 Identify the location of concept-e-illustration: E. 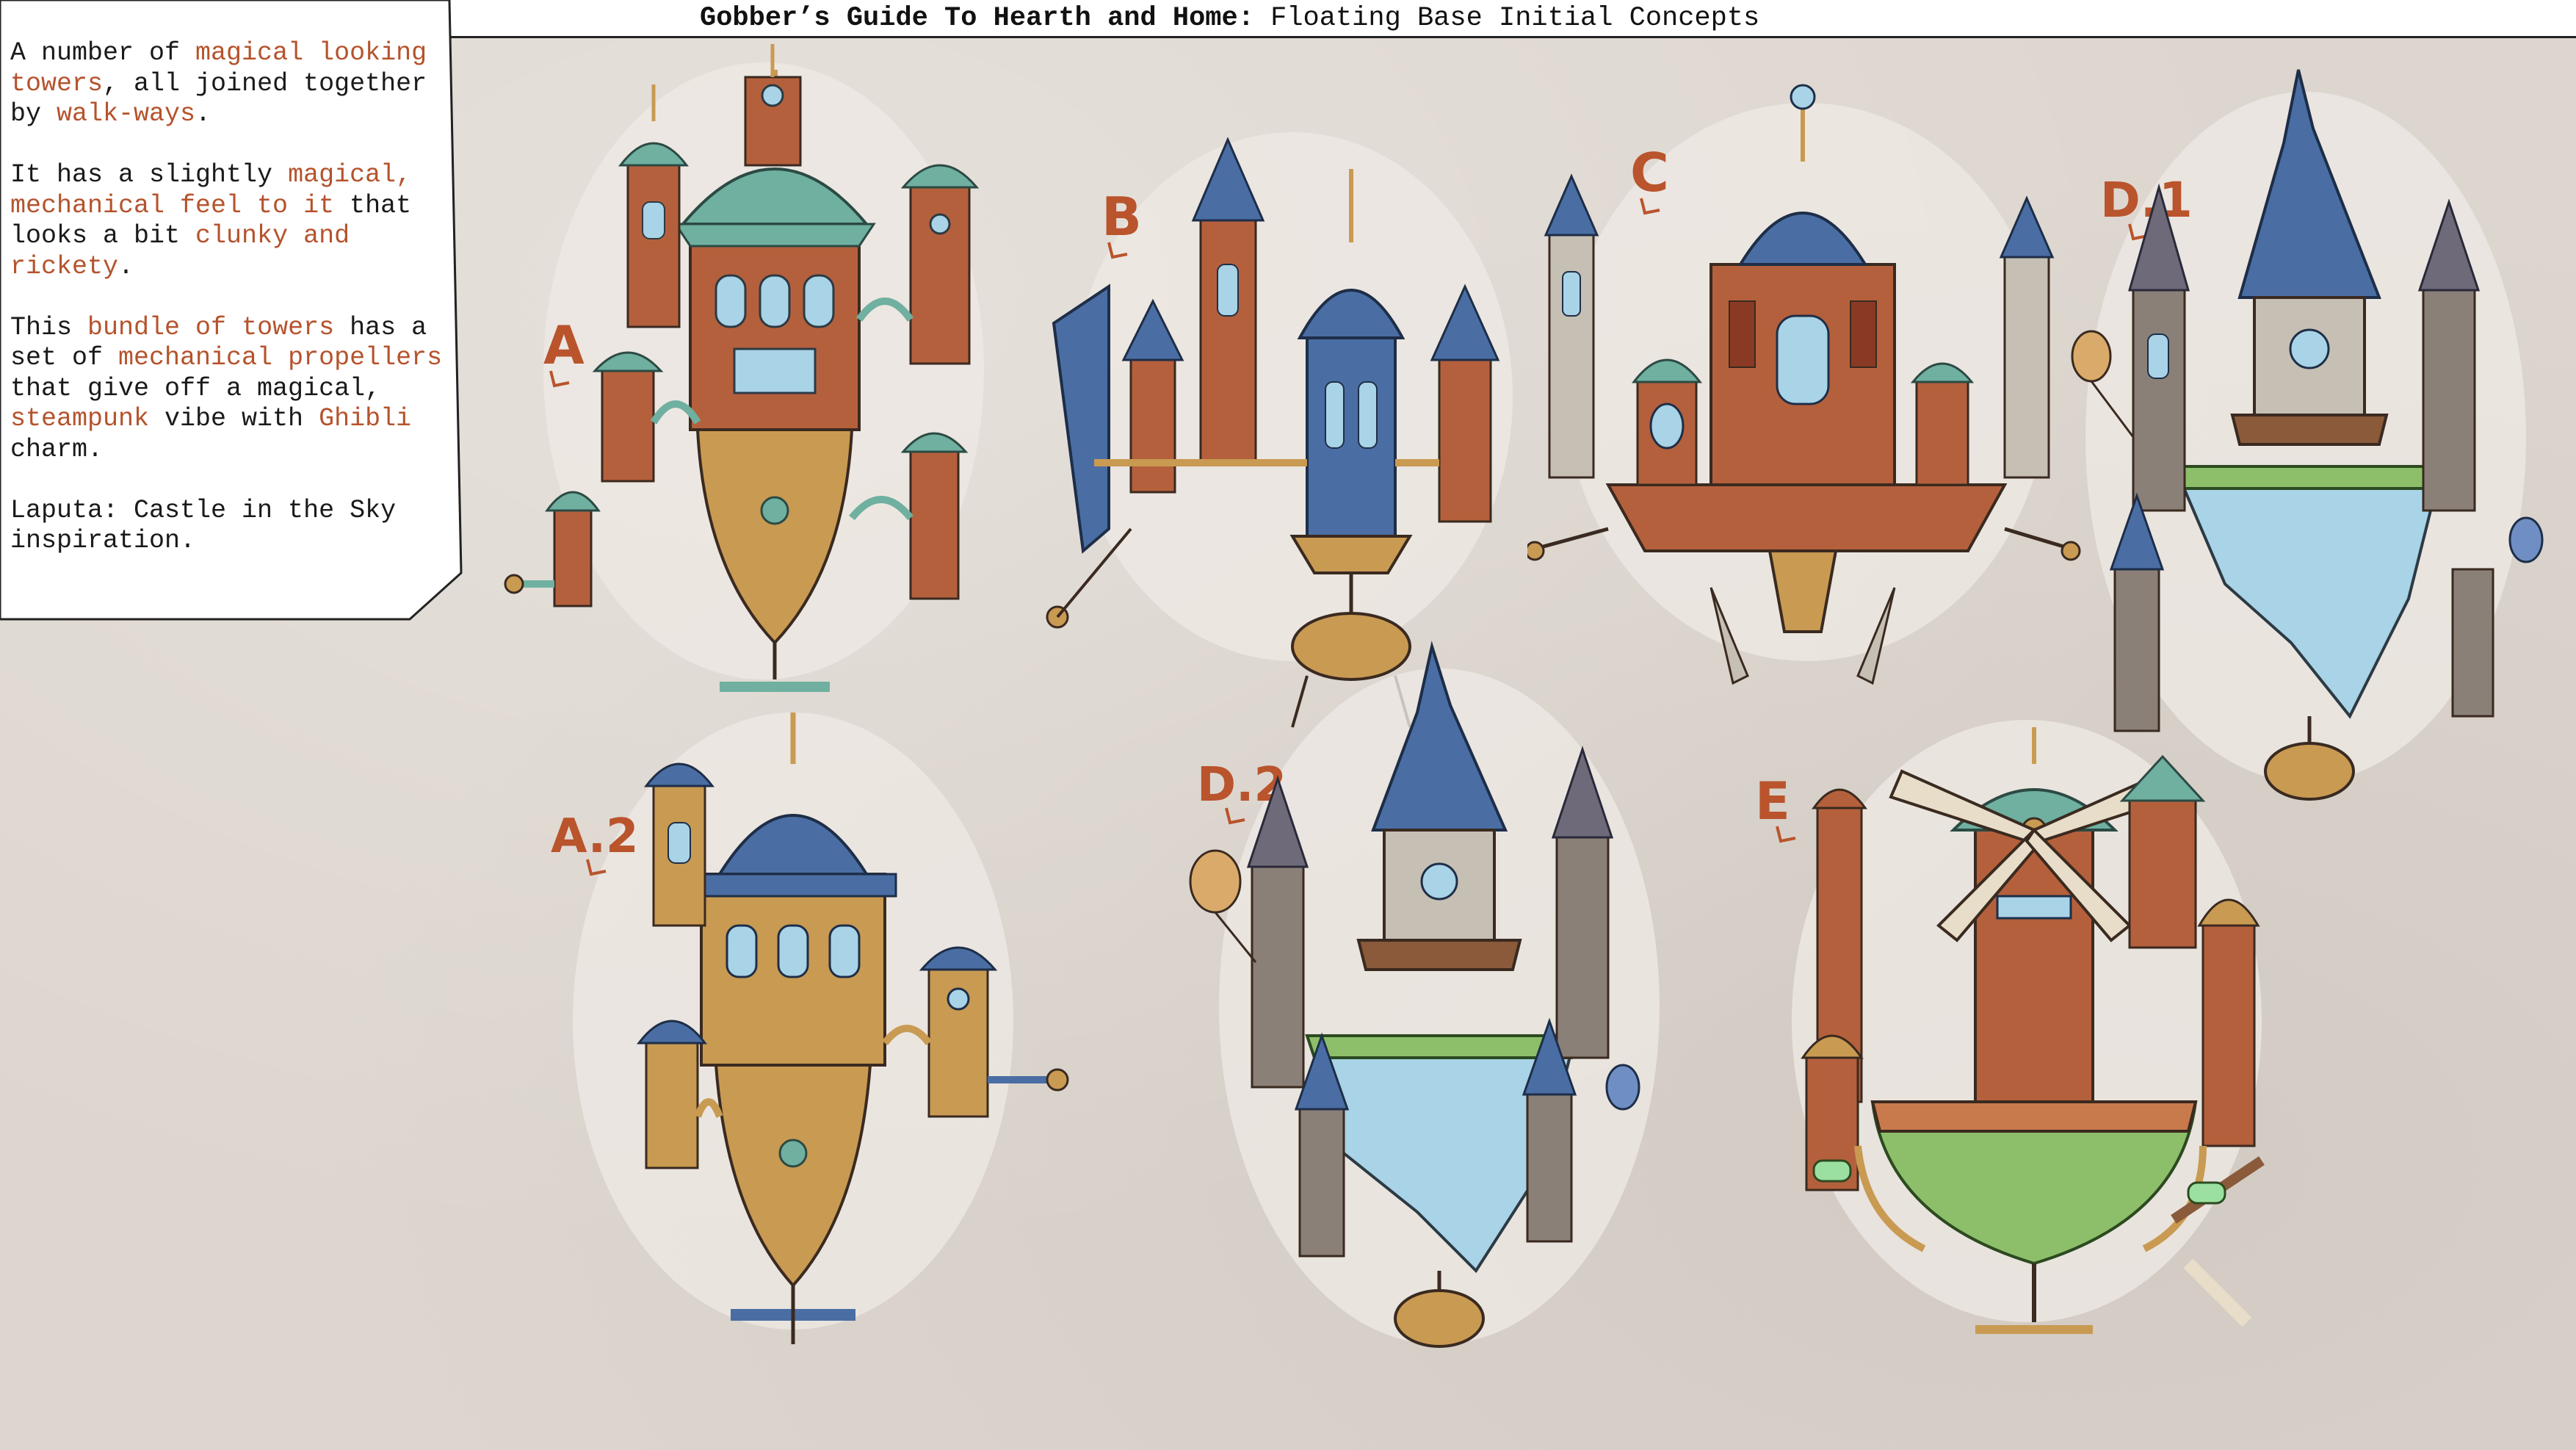
(2010, 1027).